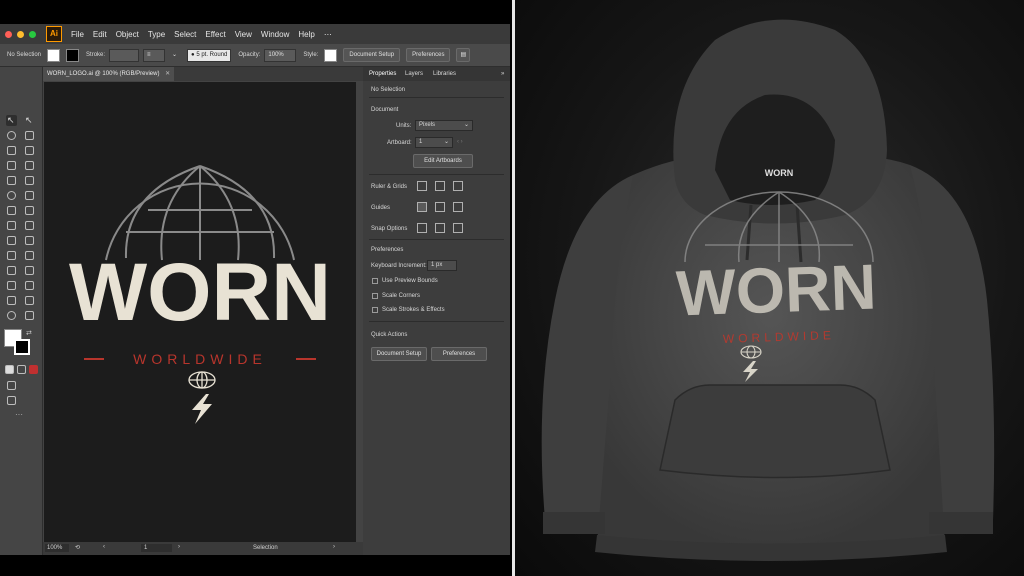 The height and width of the screenshot is (576, 1024). I want to click on scale-strokes-checkbox, so click(375, 310).